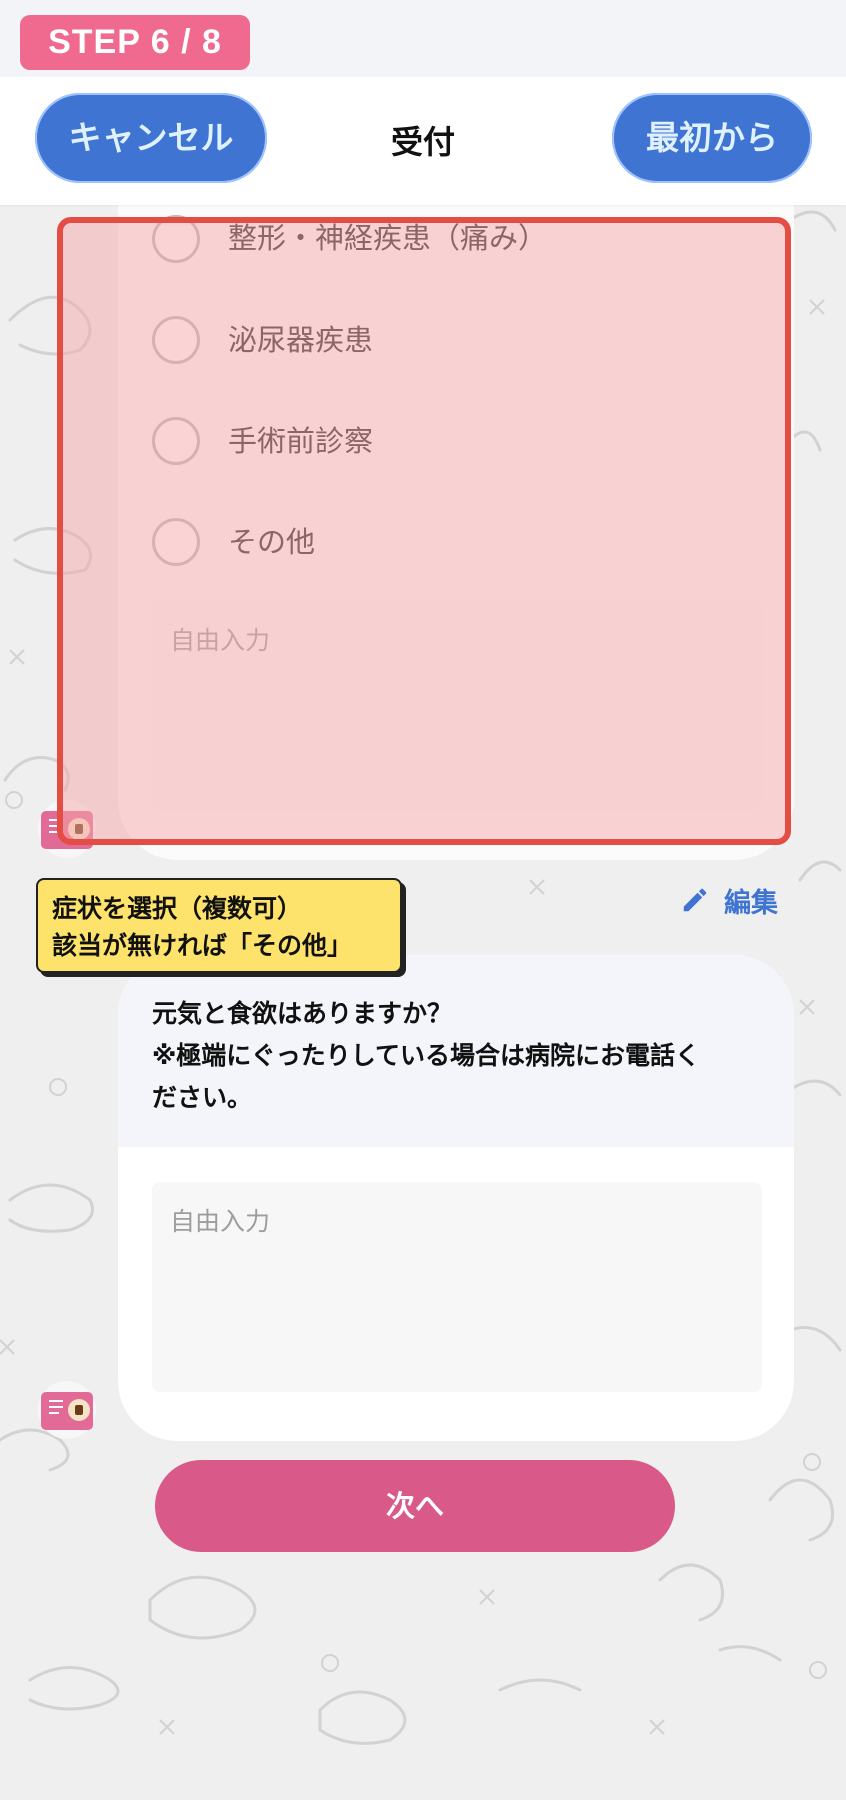 The height and width of the screenshot is (1800, 846). Describe the element at coordinates (67, 1410) in the screenshot. I see `bot-avatar-icon` at that location.